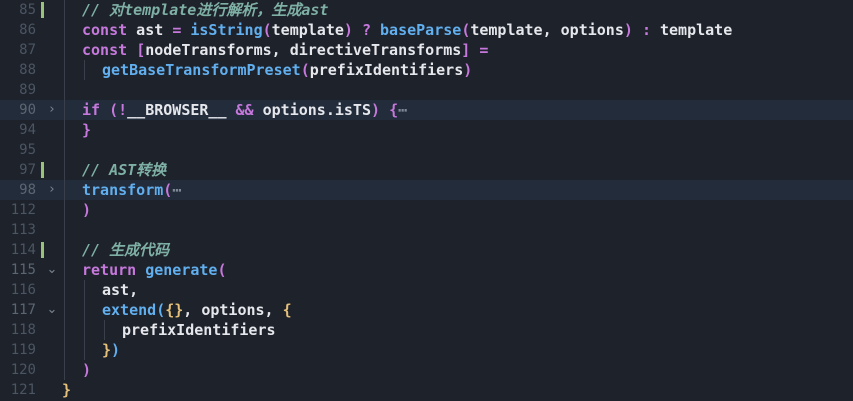 The height and width of the screenshot is (401, 853). Describe the element at coordinates (303, 50) in the screenshot. I see `code-token: nodeTransforms, directiveTransforms` at that location.